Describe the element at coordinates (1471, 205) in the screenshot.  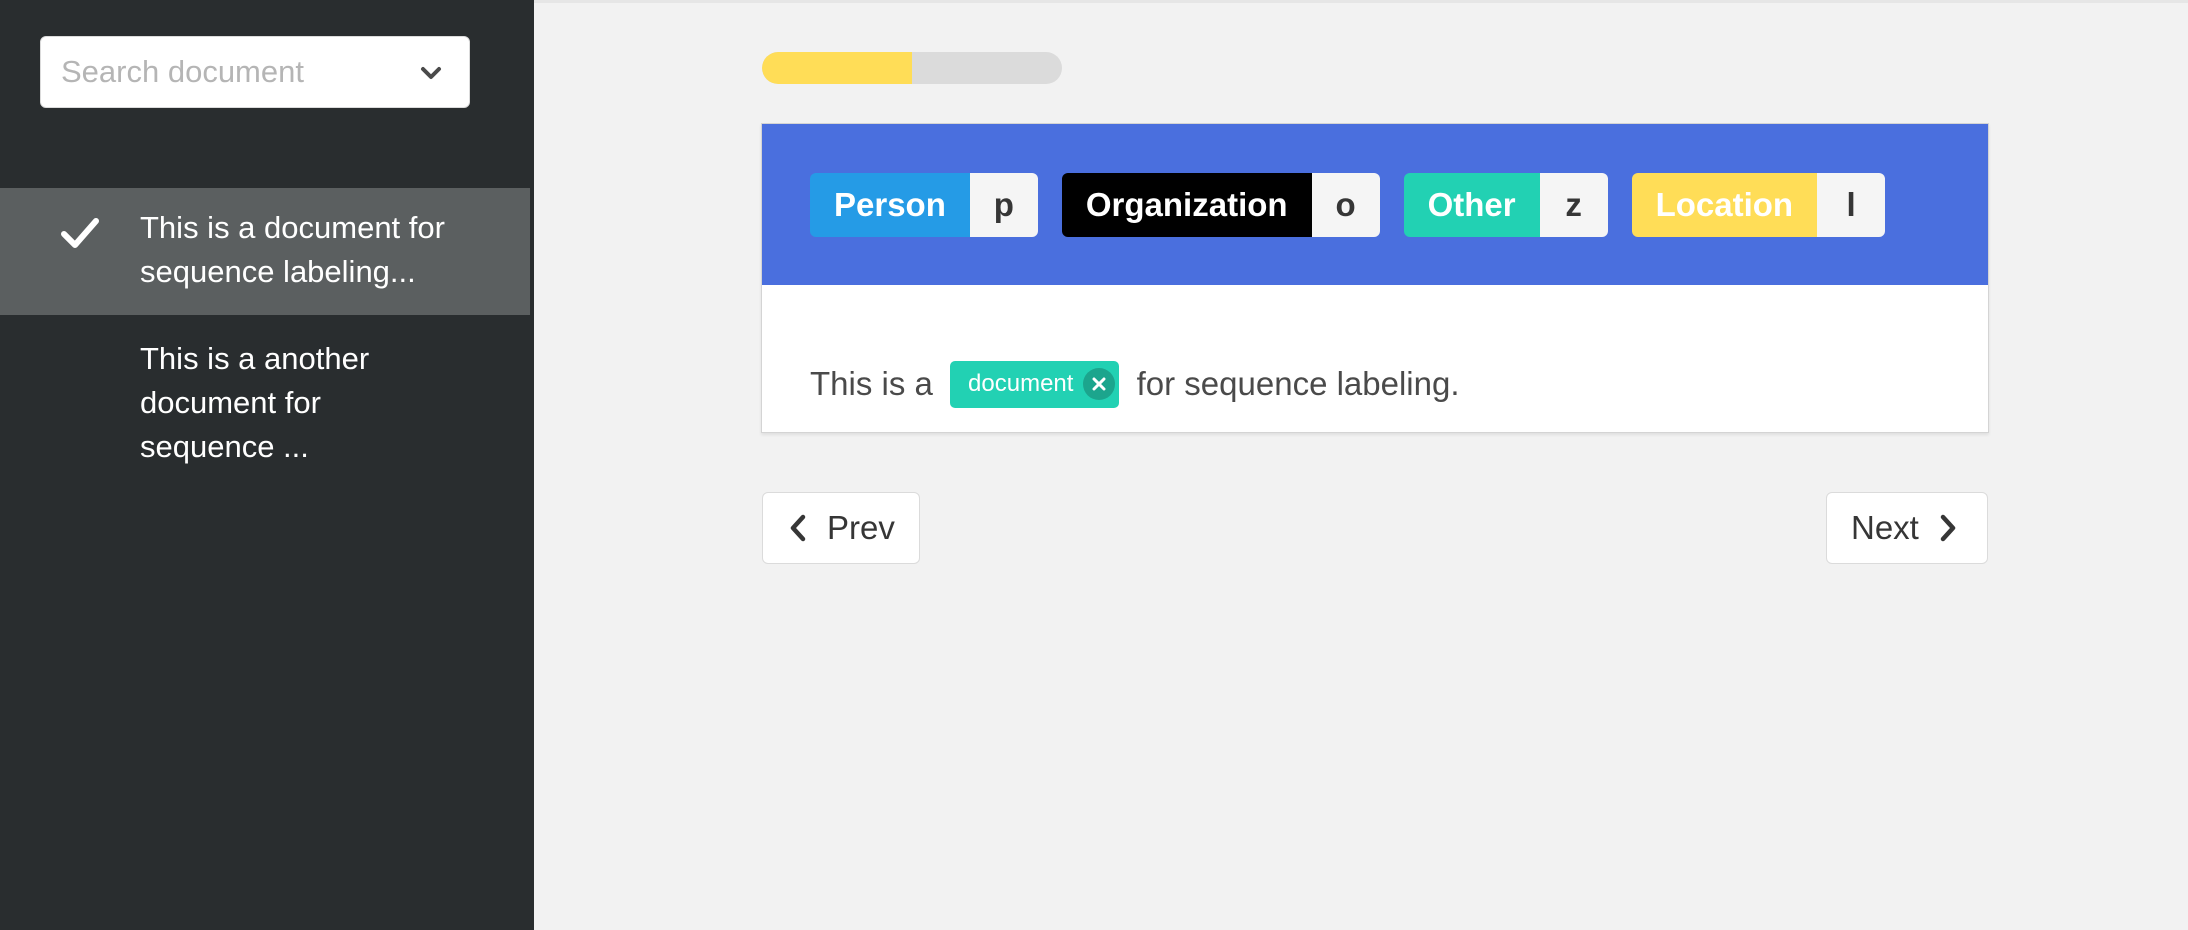
I see `label-name: Other` at that location.